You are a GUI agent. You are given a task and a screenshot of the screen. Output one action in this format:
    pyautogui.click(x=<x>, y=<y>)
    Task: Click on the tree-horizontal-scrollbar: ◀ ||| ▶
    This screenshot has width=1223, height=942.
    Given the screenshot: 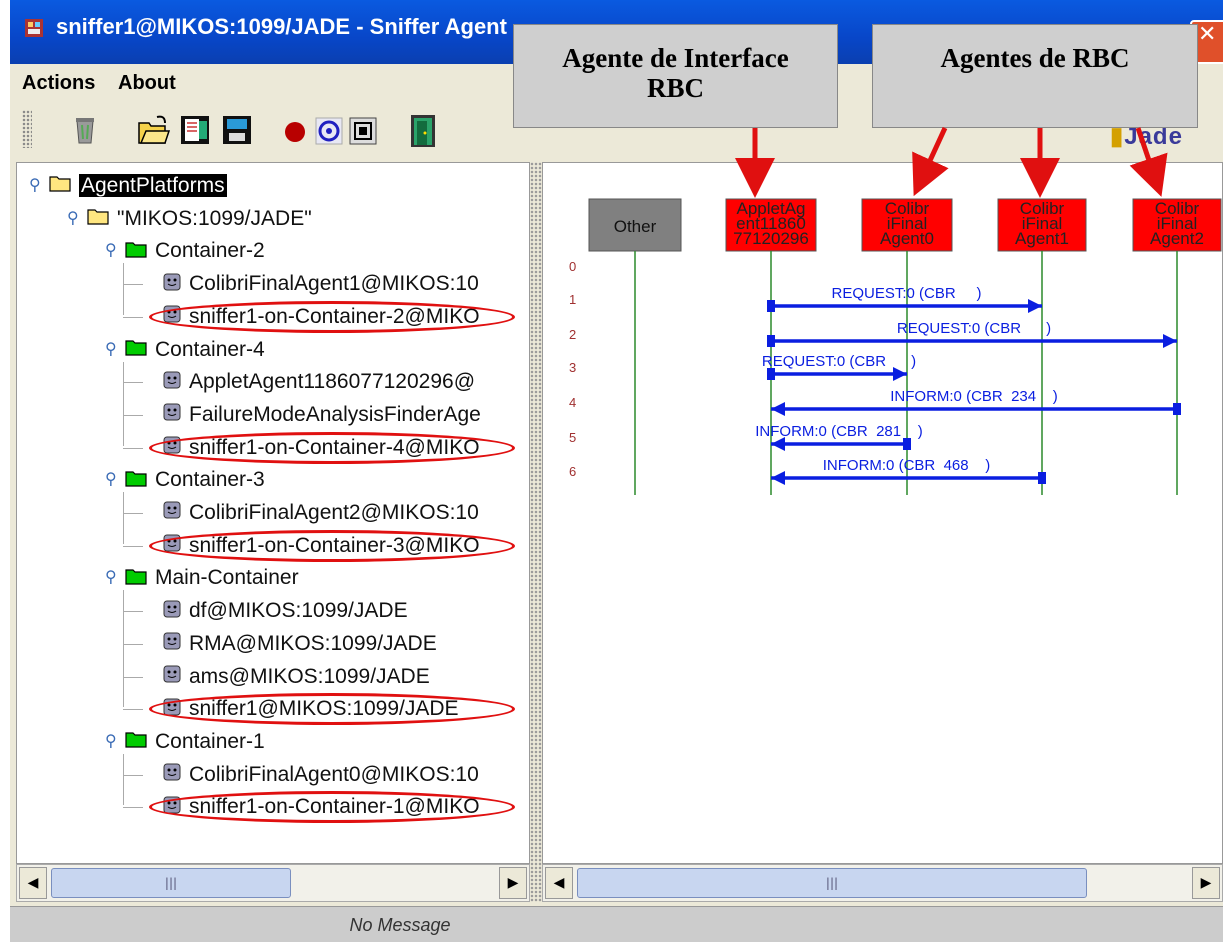 What is the action you would take?
    pyautogui.click(x=273, y=883)
    